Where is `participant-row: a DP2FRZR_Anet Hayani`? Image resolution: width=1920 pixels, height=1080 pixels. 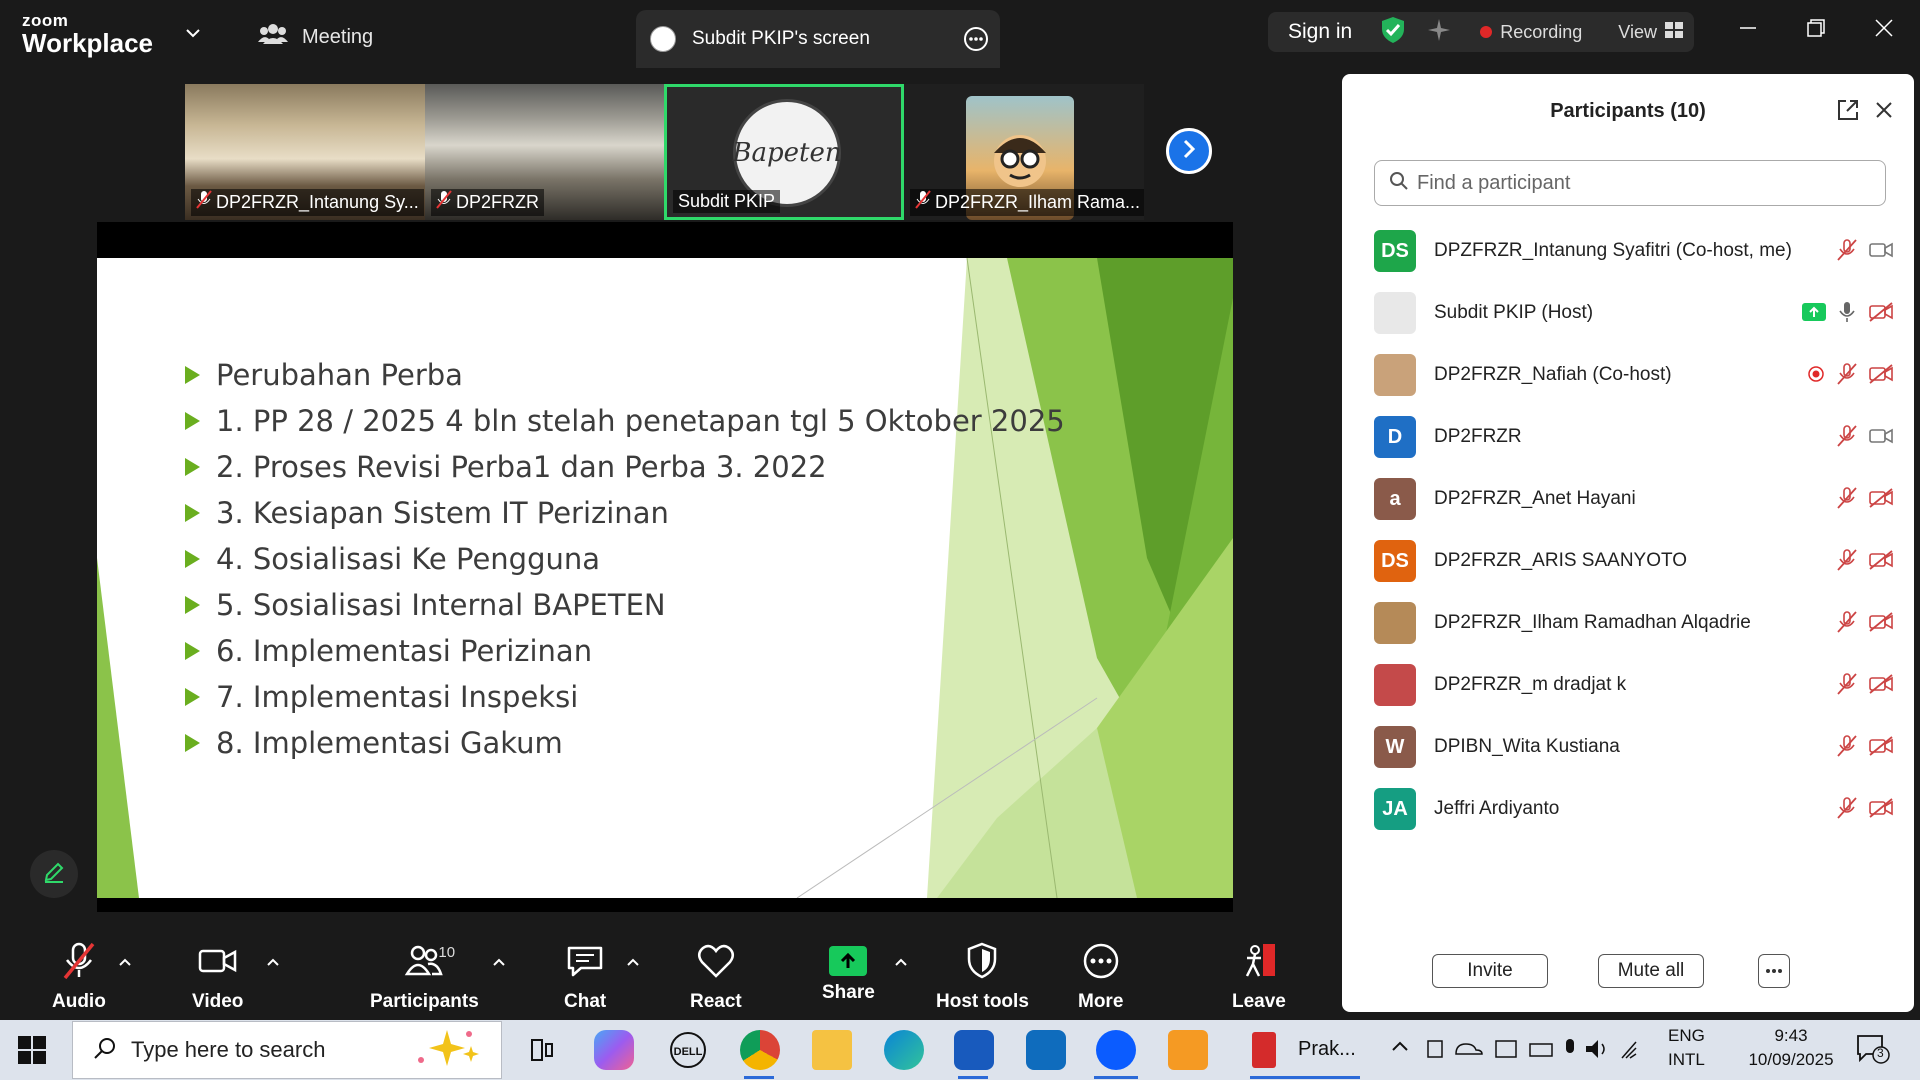
participant-row: a DP2FRZR_Anet Hayani is located at coordinates (1634, 499).